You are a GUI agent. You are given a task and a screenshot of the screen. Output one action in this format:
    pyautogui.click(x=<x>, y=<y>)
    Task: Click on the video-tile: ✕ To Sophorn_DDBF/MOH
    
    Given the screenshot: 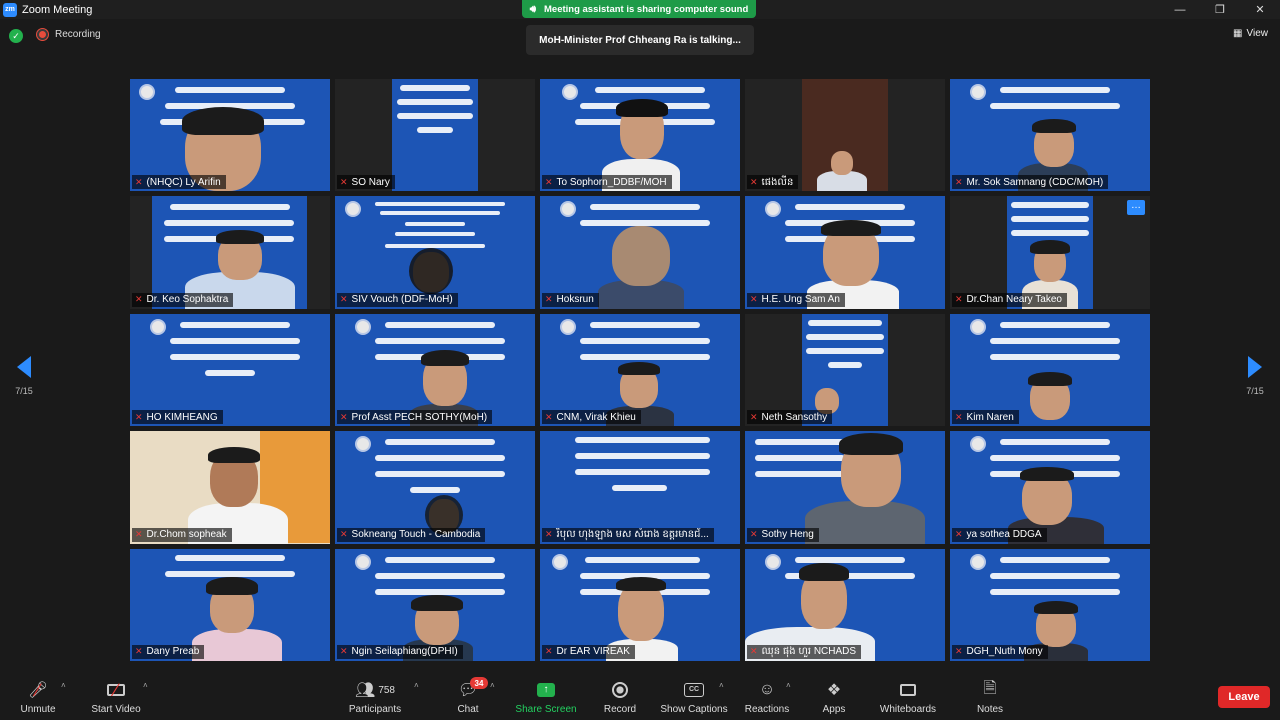 What is the action you would take?
    pyautogui.click(x=640, y=135)
    